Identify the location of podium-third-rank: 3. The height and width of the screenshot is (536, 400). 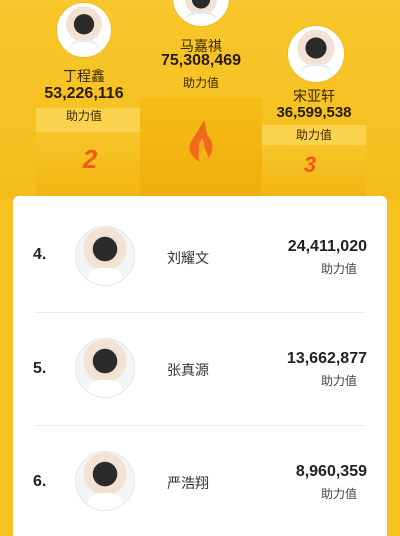
(310, 164).